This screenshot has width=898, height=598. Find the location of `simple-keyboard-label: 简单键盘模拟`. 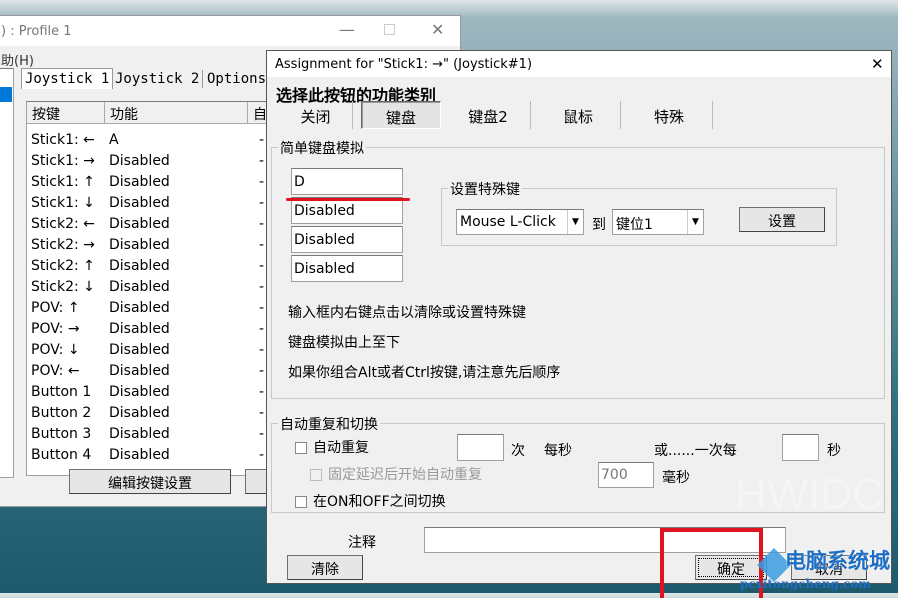

simple-keyboard-label: 简单键盘模拟 is located at coordinates (322, 148).